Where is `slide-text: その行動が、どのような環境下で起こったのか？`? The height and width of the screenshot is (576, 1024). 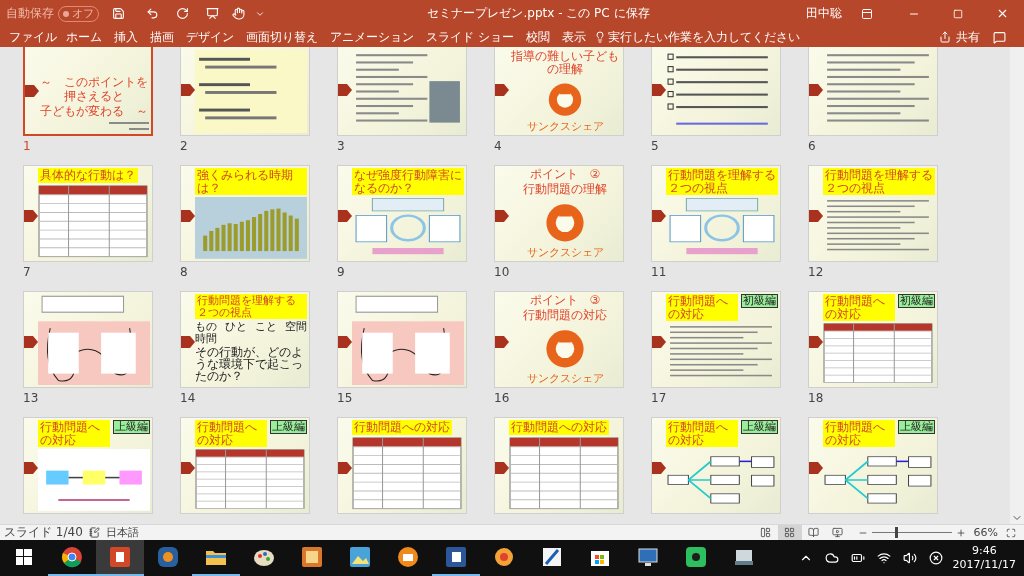
slide-text: その行動が、どのような環境下で起こったのか？ is located at coordinates (249, 364).